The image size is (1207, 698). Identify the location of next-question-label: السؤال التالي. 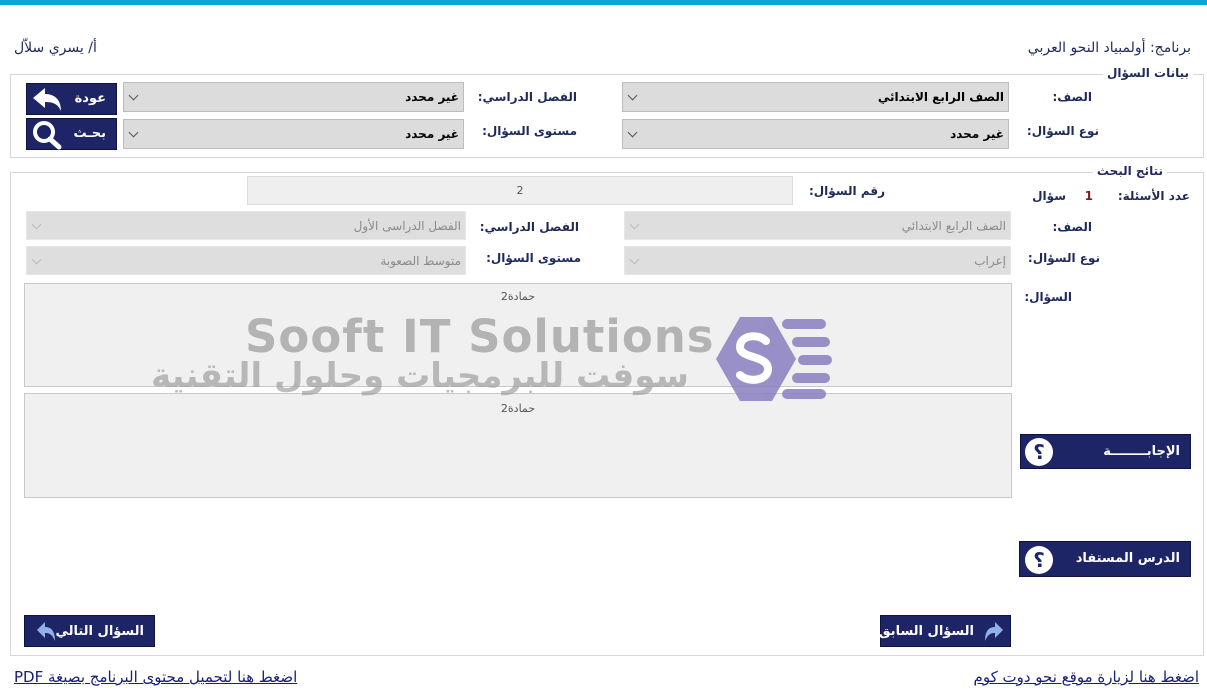
(99, 631).